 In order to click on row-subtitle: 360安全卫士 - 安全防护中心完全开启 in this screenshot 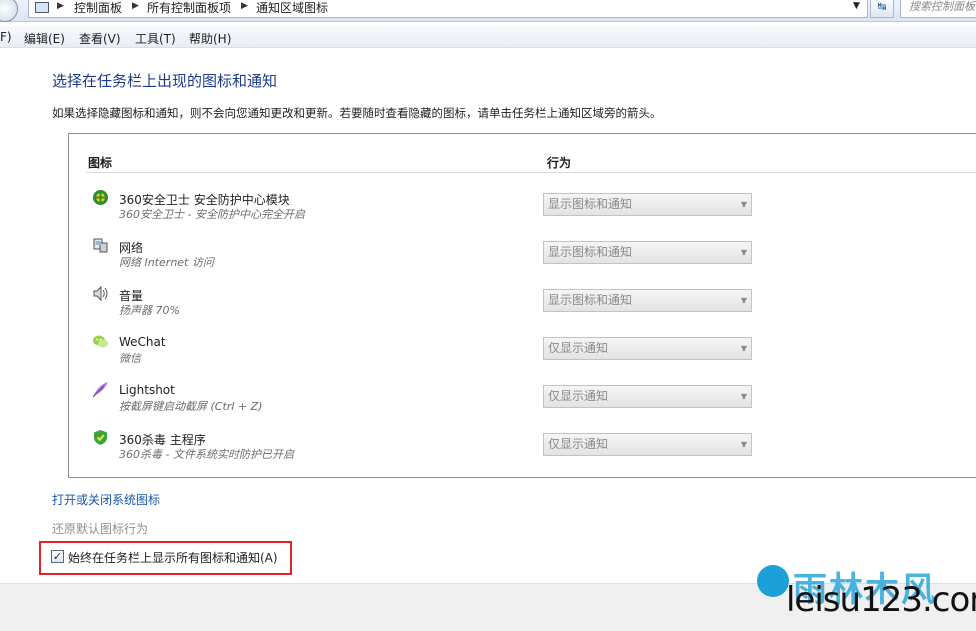, I will do `click(212, 214)`.